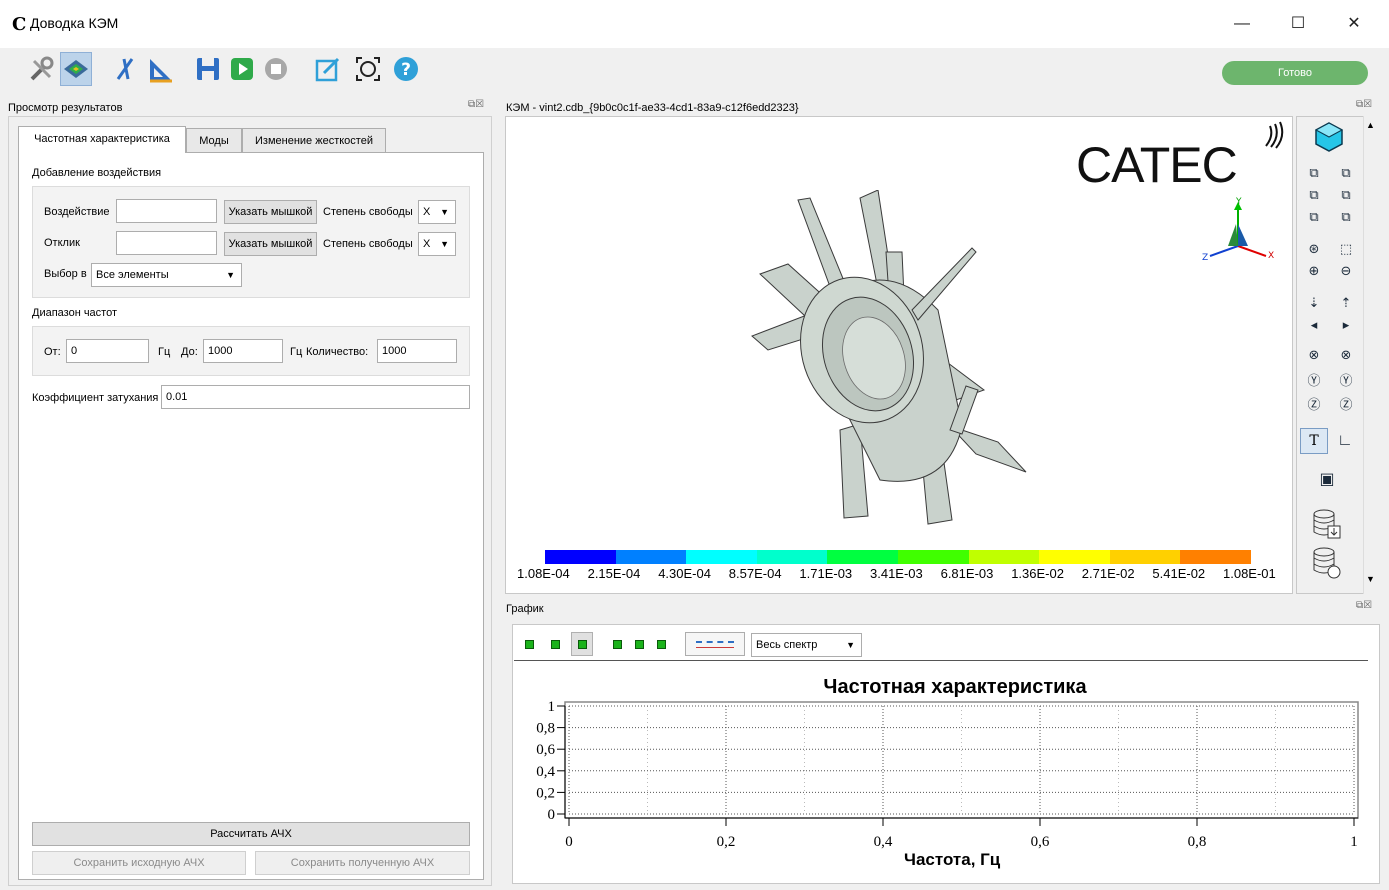 Image resolution: width=1389 pixels, height=890 pixels. I want to click on calculate-afc-button: Рассчитать АЧХ, so click(251, 834).